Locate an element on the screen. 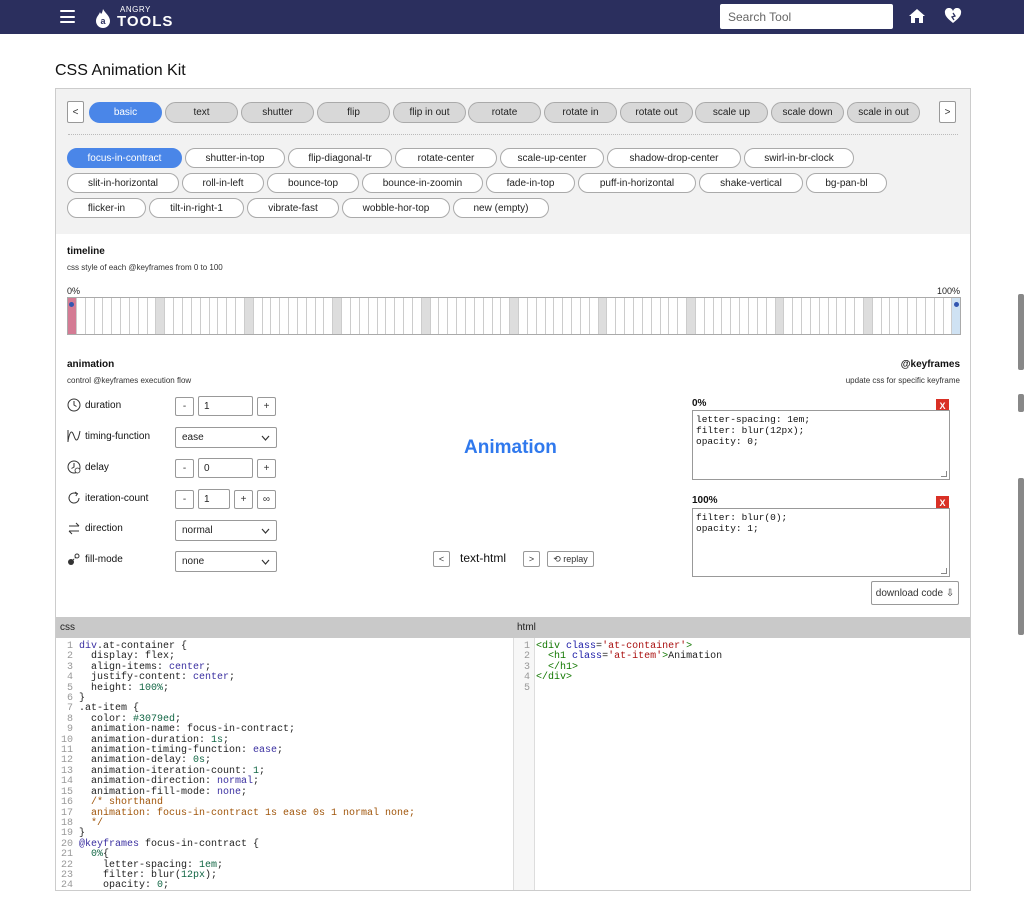 The height and width of the screenshot is (899, 1024). animation-vibrate-fast: vibrate-fast is located at coordinates (293, 208).